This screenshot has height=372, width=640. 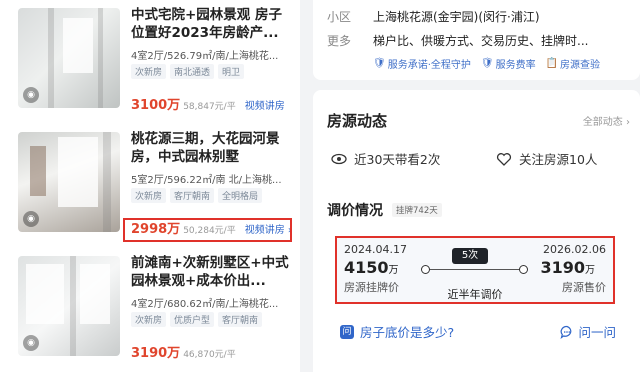 What do you see at coordinates (355, 211) in the screenshot?
I see `price-history-title: 调价情况` at bounding box center [355, 211].